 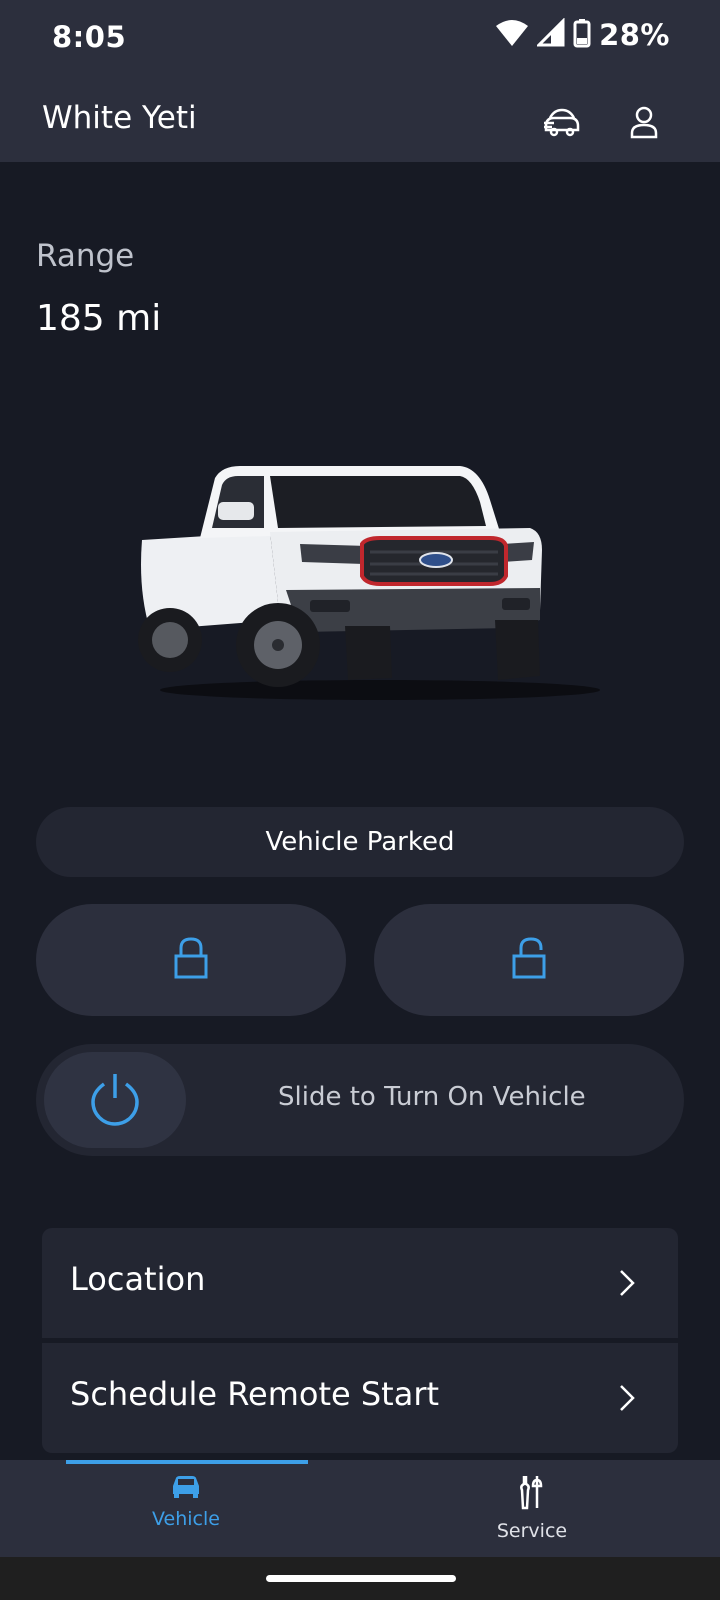 I want to click on lock-icon, so click(x=191, y=960).